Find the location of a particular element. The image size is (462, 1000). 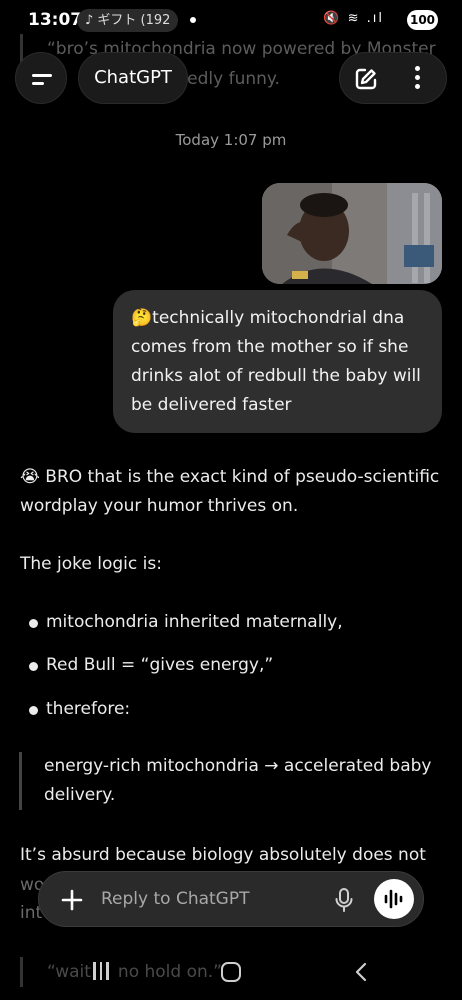

composer-bar is located at coordinates (231, 899).